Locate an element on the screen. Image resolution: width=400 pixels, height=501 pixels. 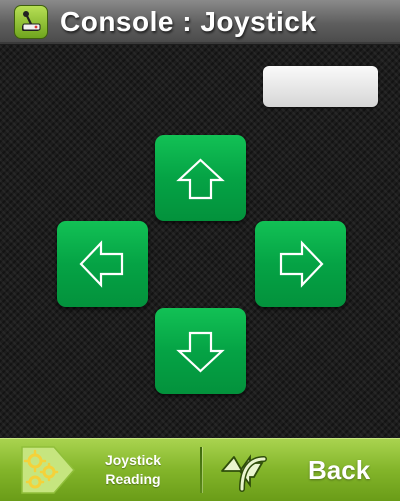
title-bar: Console : Joystick is located at coordinates (200, 22).